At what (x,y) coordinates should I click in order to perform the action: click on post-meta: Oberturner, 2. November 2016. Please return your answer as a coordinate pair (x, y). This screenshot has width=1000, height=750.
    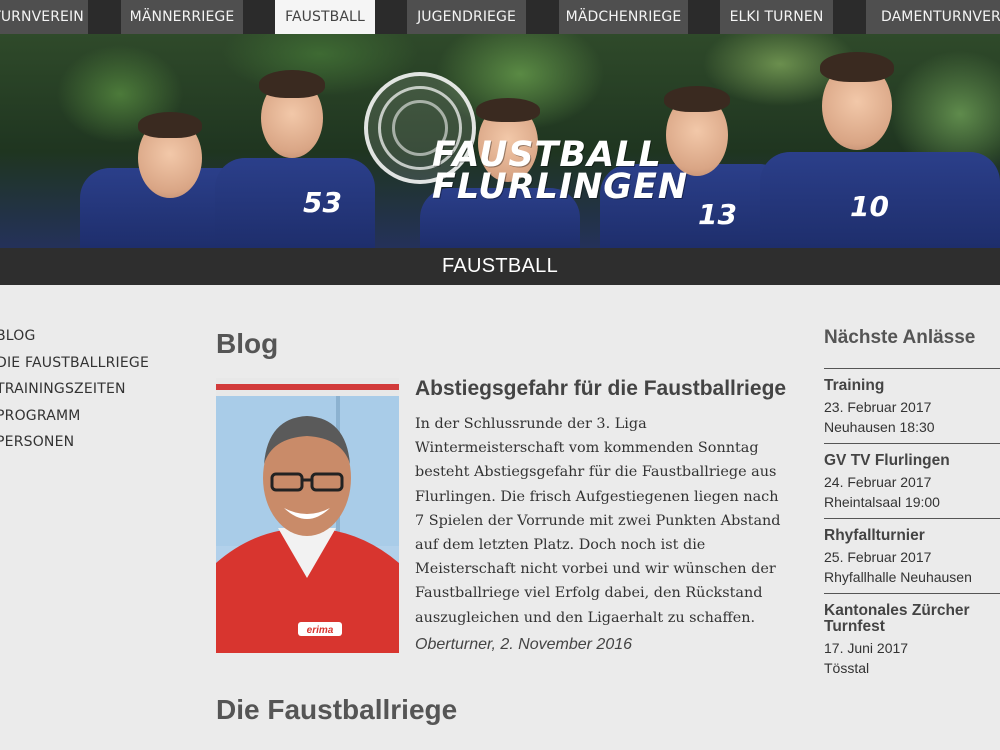
    Looking at the image, I should click on (524, 644).